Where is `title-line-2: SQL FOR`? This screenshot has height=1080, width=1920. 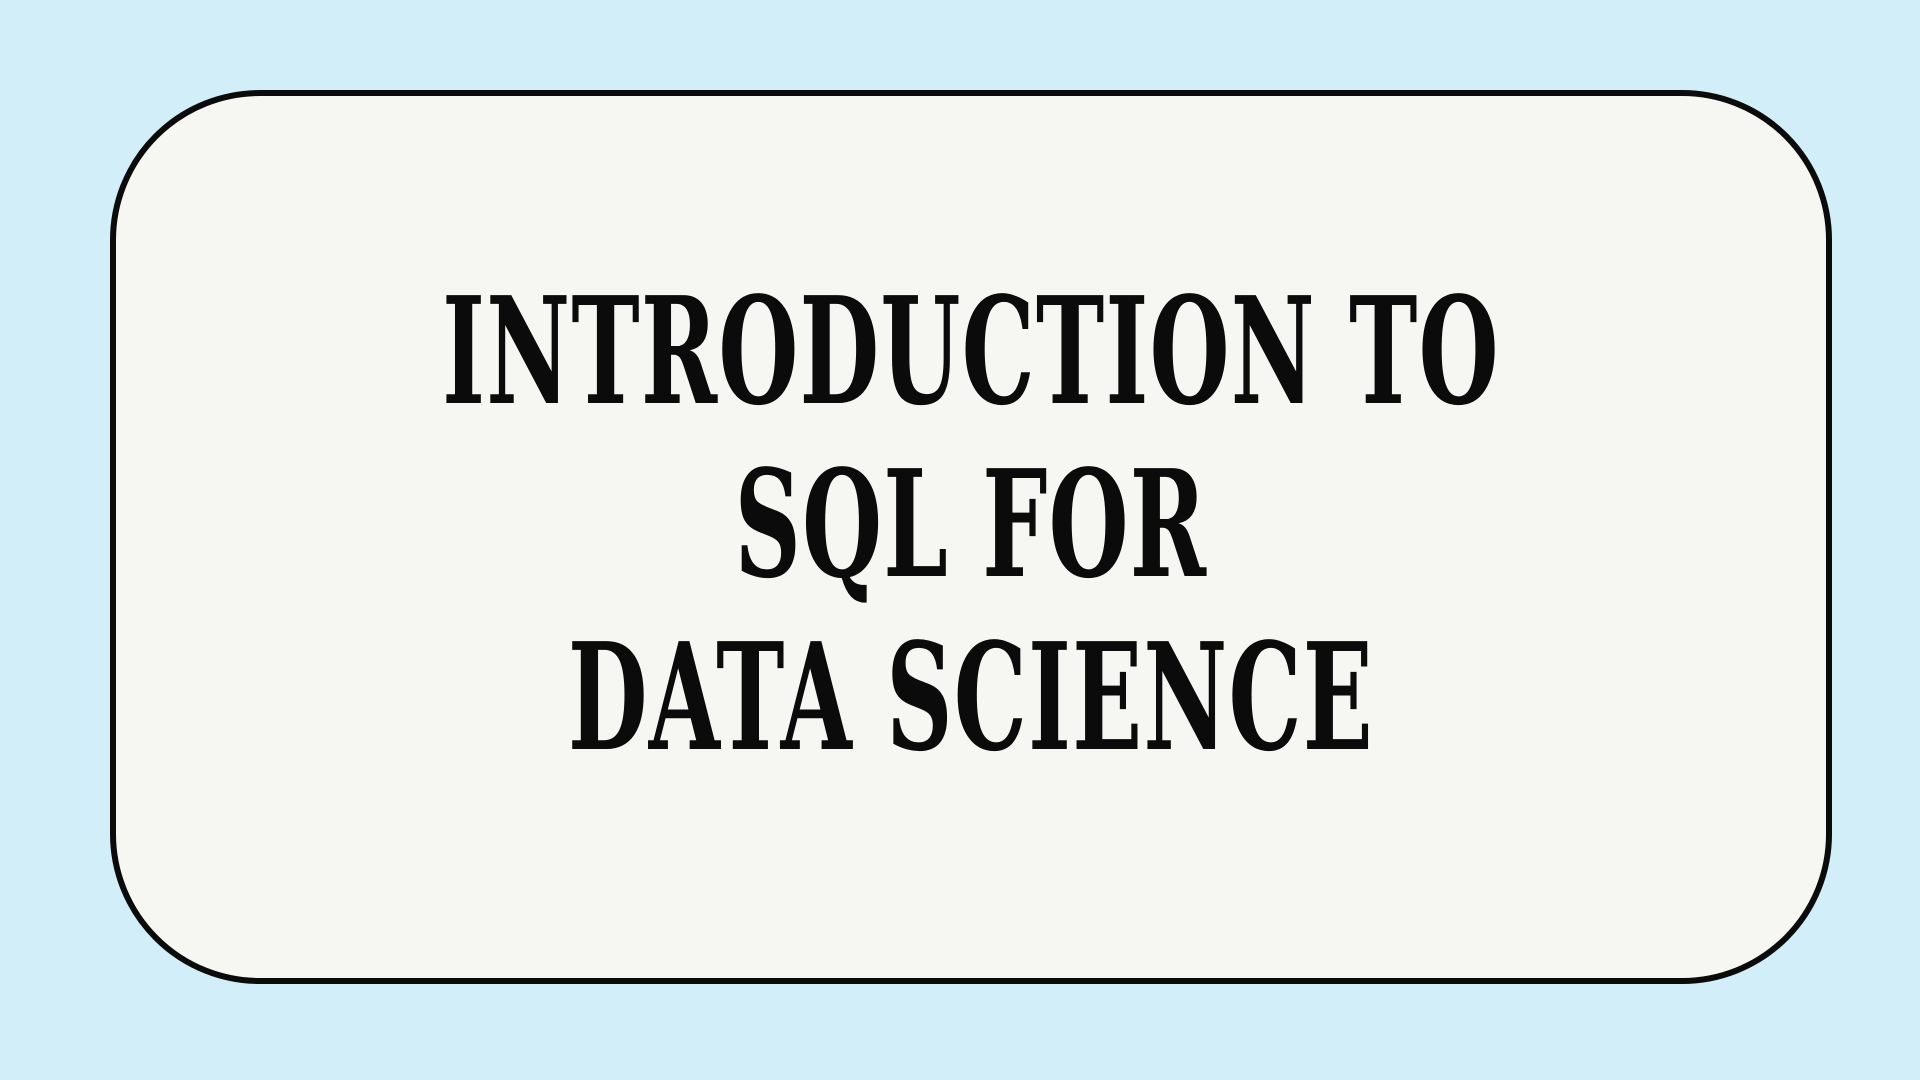 title-line-2: SQL FOR is located at coordinates (971, 523).